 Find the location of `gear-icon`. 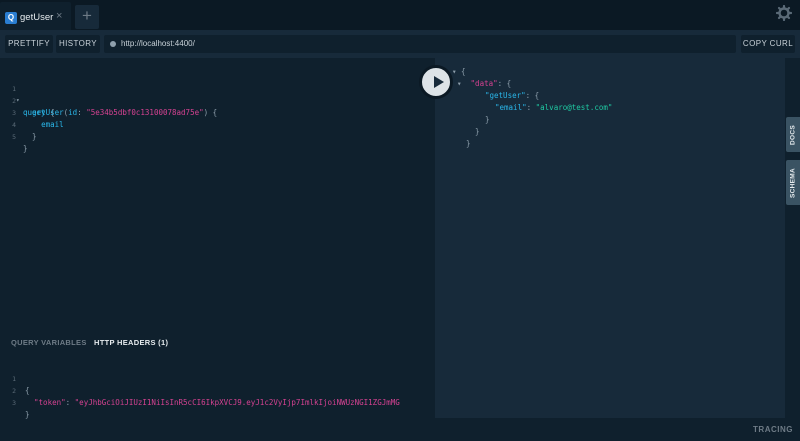

gear-icon is located at coordinates (784, 13).